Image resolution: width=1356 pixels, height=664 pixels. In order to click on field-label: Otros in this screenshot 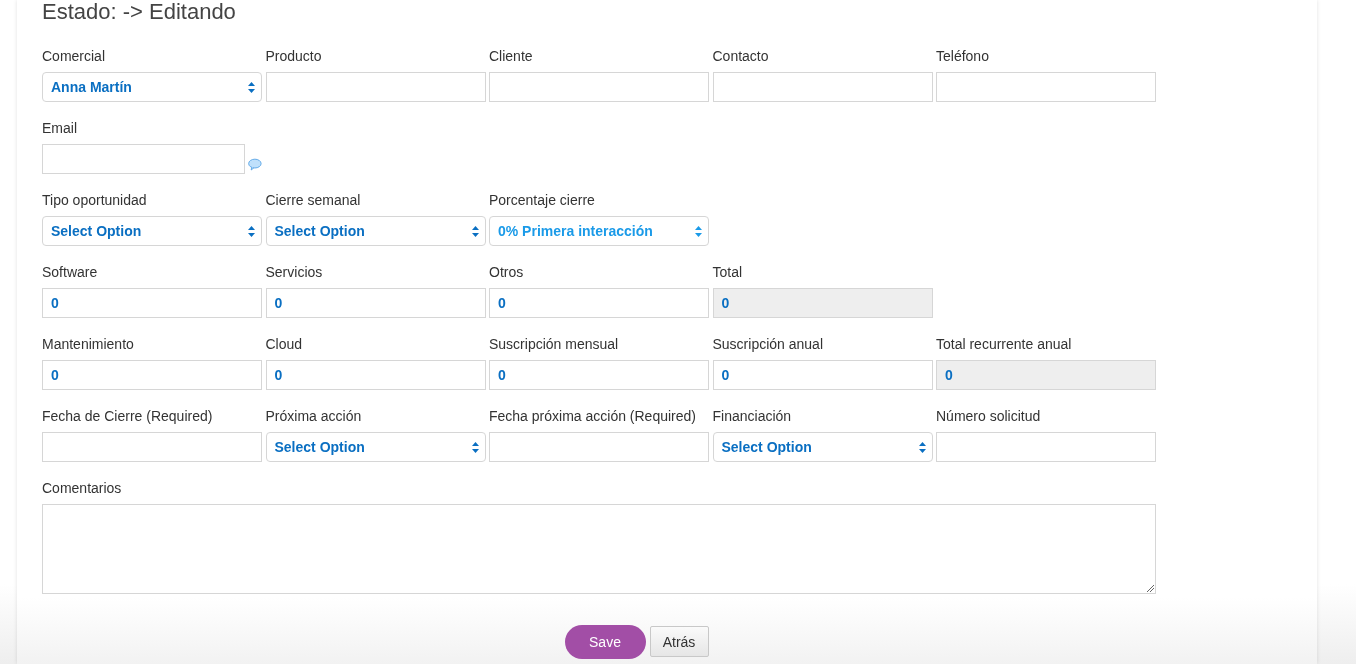, I will do `click(507, 272)`.